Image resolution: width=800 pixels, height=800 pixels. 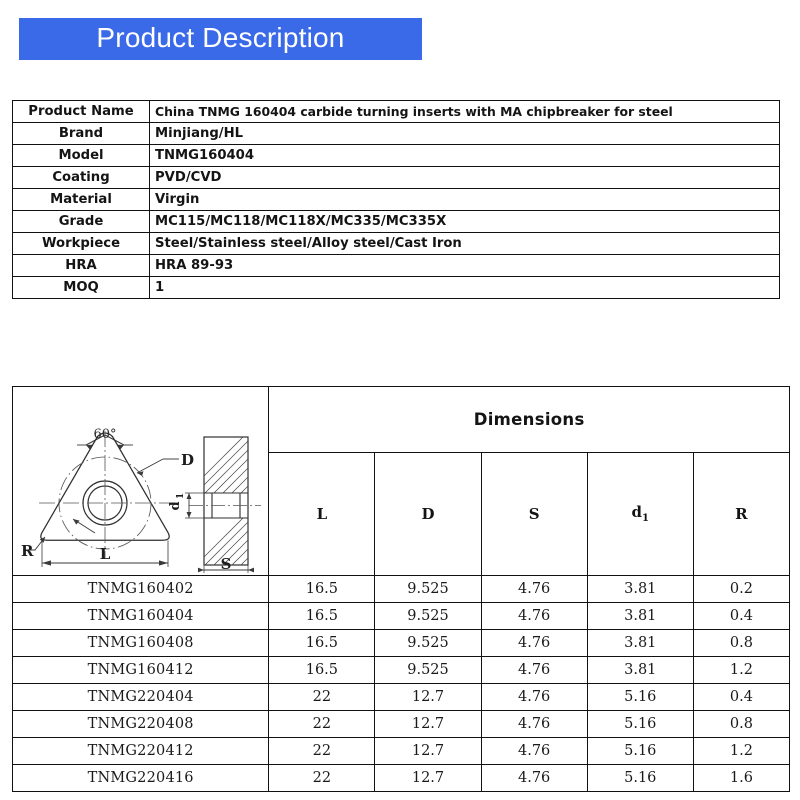 What do you see at coordinates (741, 751) in the screenshot?
I see `row-r-6: 1.2` at bounding box center [741, 751].